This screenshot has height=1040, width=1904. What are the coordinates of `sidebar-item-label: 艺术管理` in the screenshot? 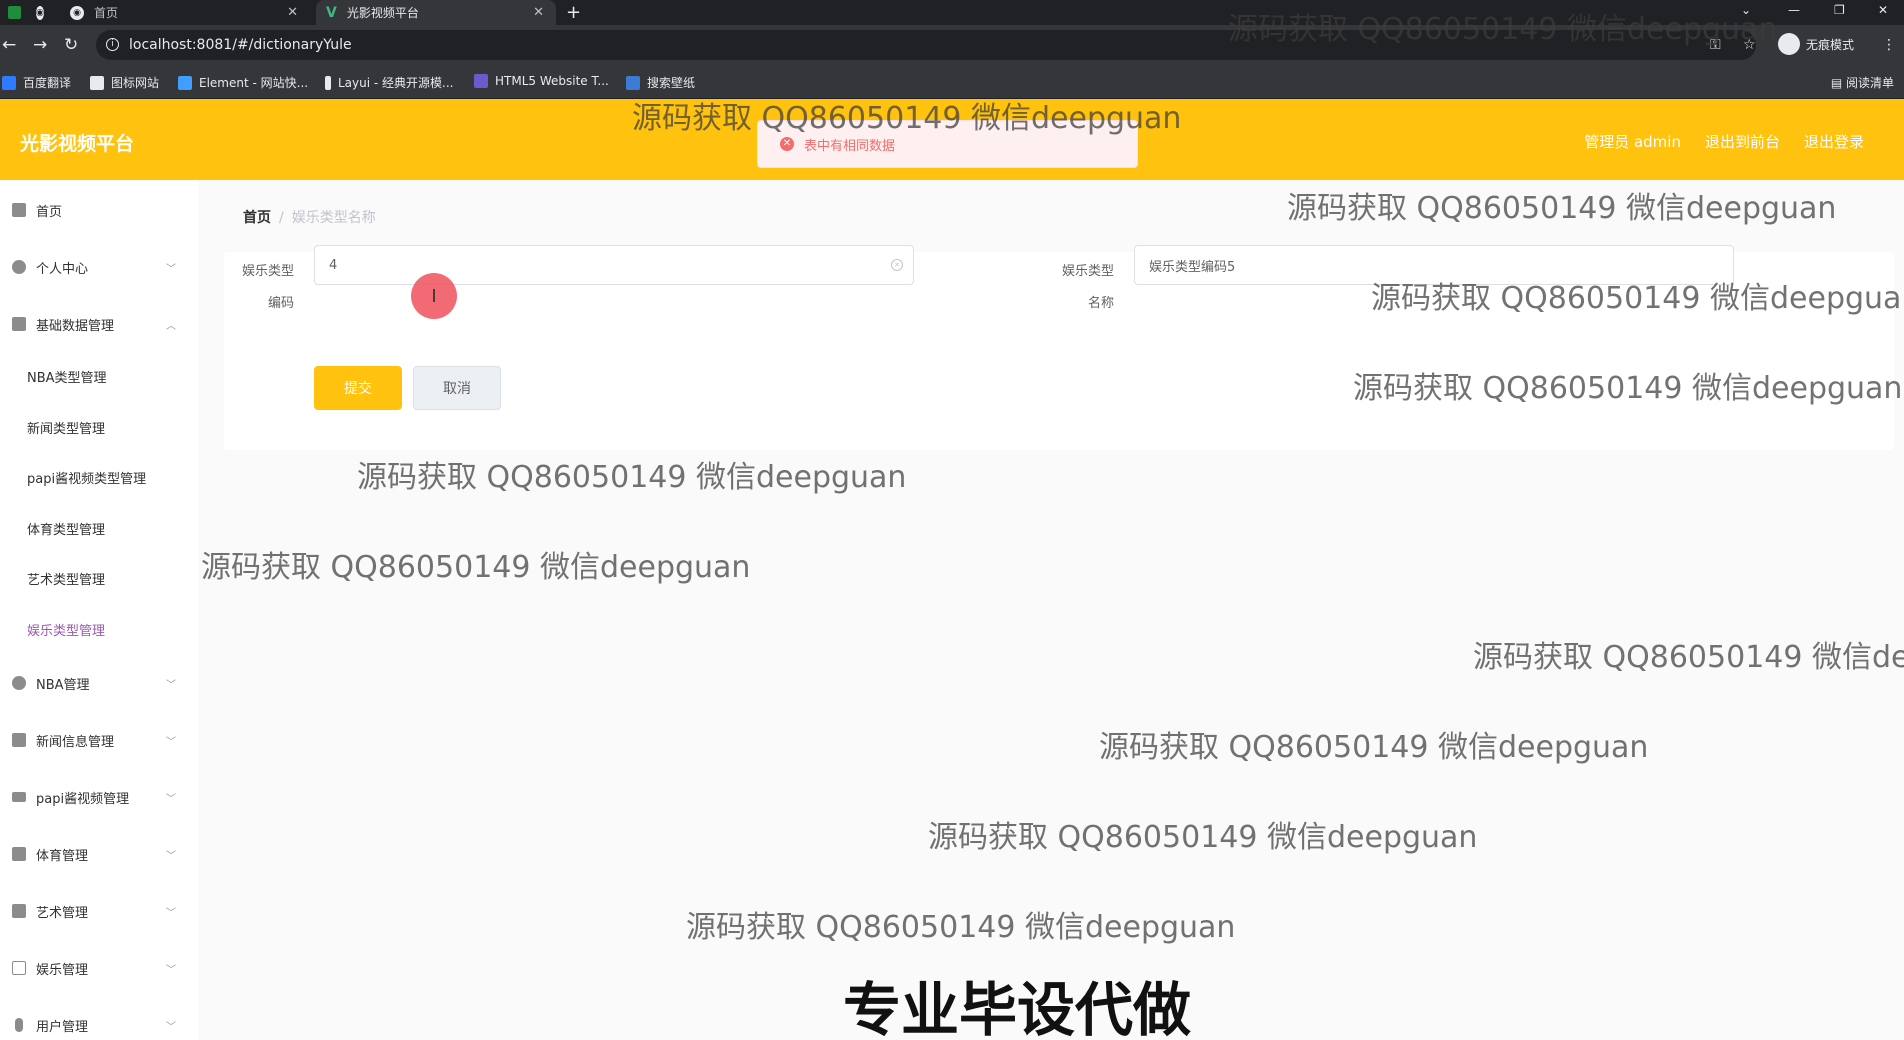 It's located at (62, 913).